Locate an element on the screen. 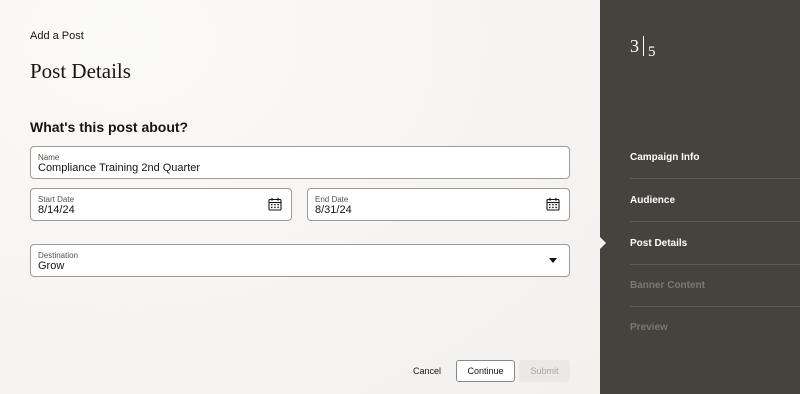 This screenshot has height=394, width=800. end-date-value: 8/31/24 is located at coordinates (333, 210).